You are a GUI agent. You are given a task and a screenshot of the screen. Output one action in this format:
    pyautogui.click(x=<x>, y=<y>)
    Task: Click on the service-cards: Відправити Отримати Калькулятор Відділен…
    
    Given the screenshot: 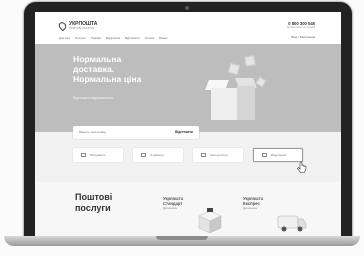 What is the action you would take?
    pyautogui.click(x=188, y=155)
    